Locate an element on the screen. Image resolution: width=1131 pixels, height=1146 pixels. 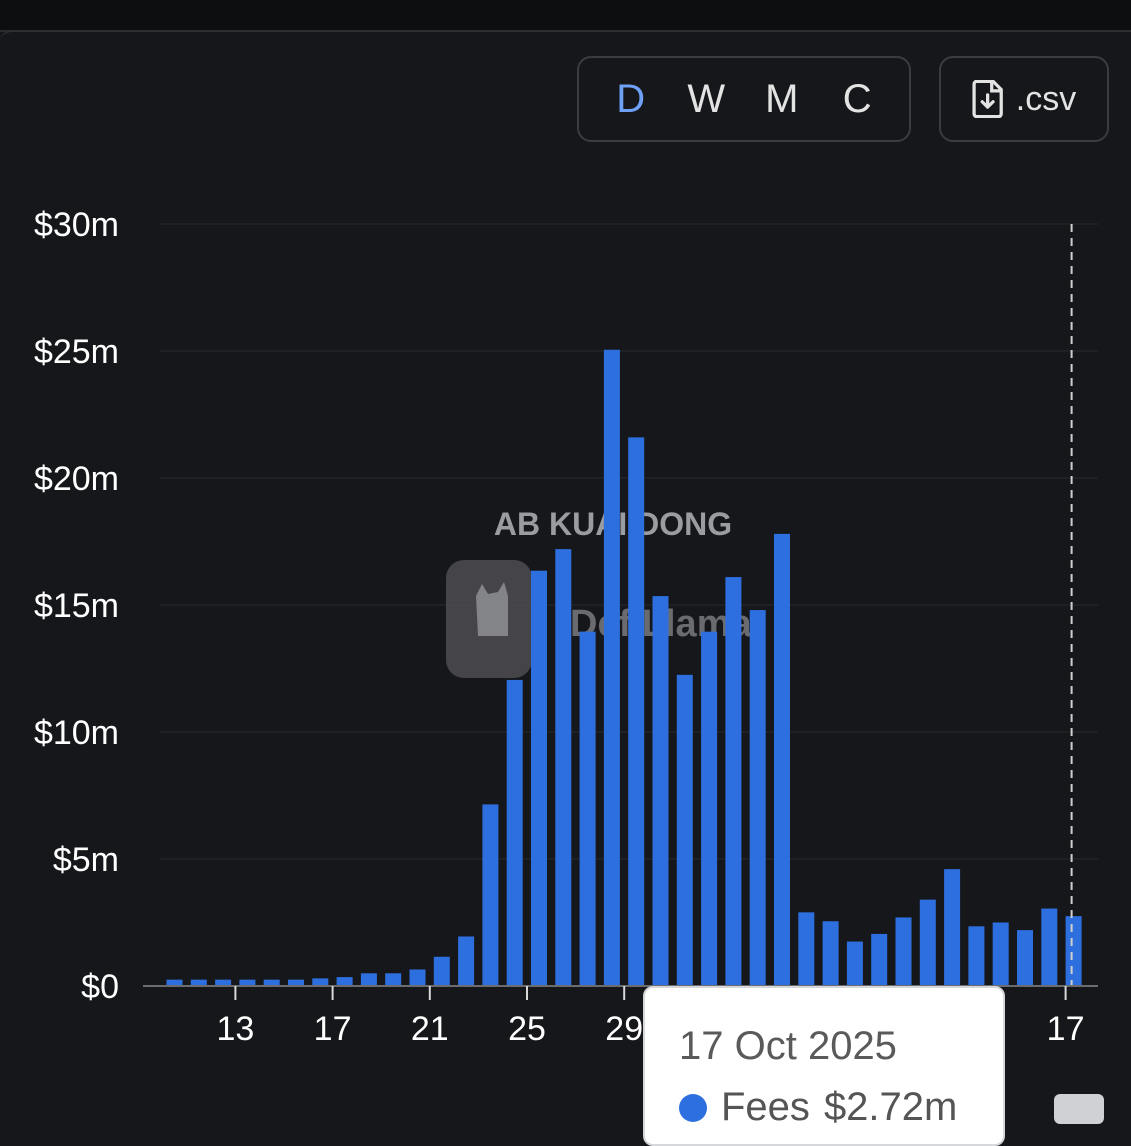
tooltip-date: 17 Oct 2025 is located at coordinates (788, 1046).